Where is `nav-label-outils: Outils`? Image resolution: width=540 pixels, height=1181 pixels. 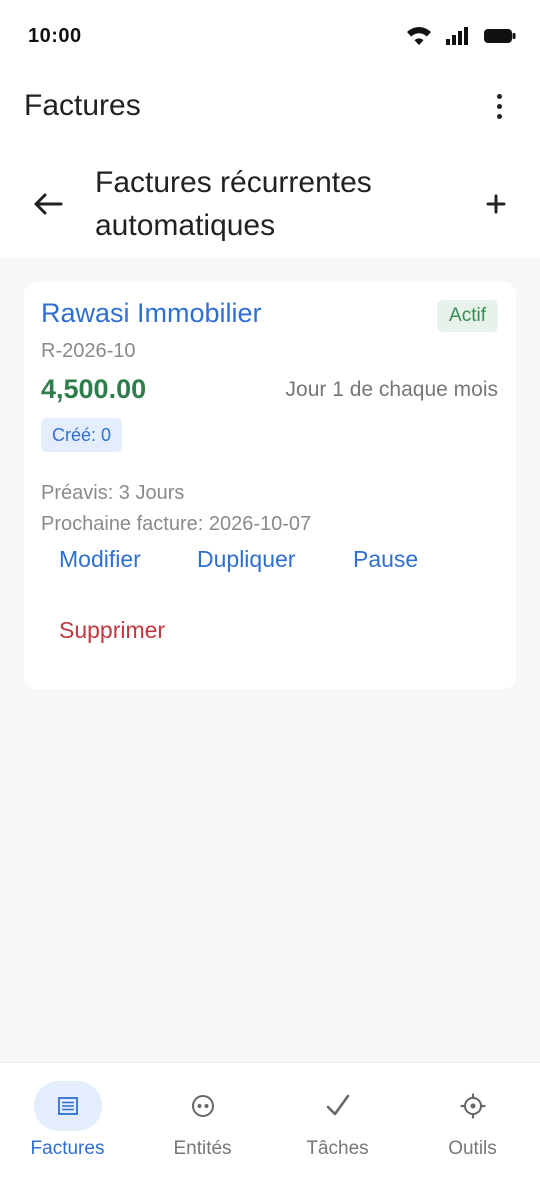
nav-label-outils: Outils is located at coordinates (472, 1148).